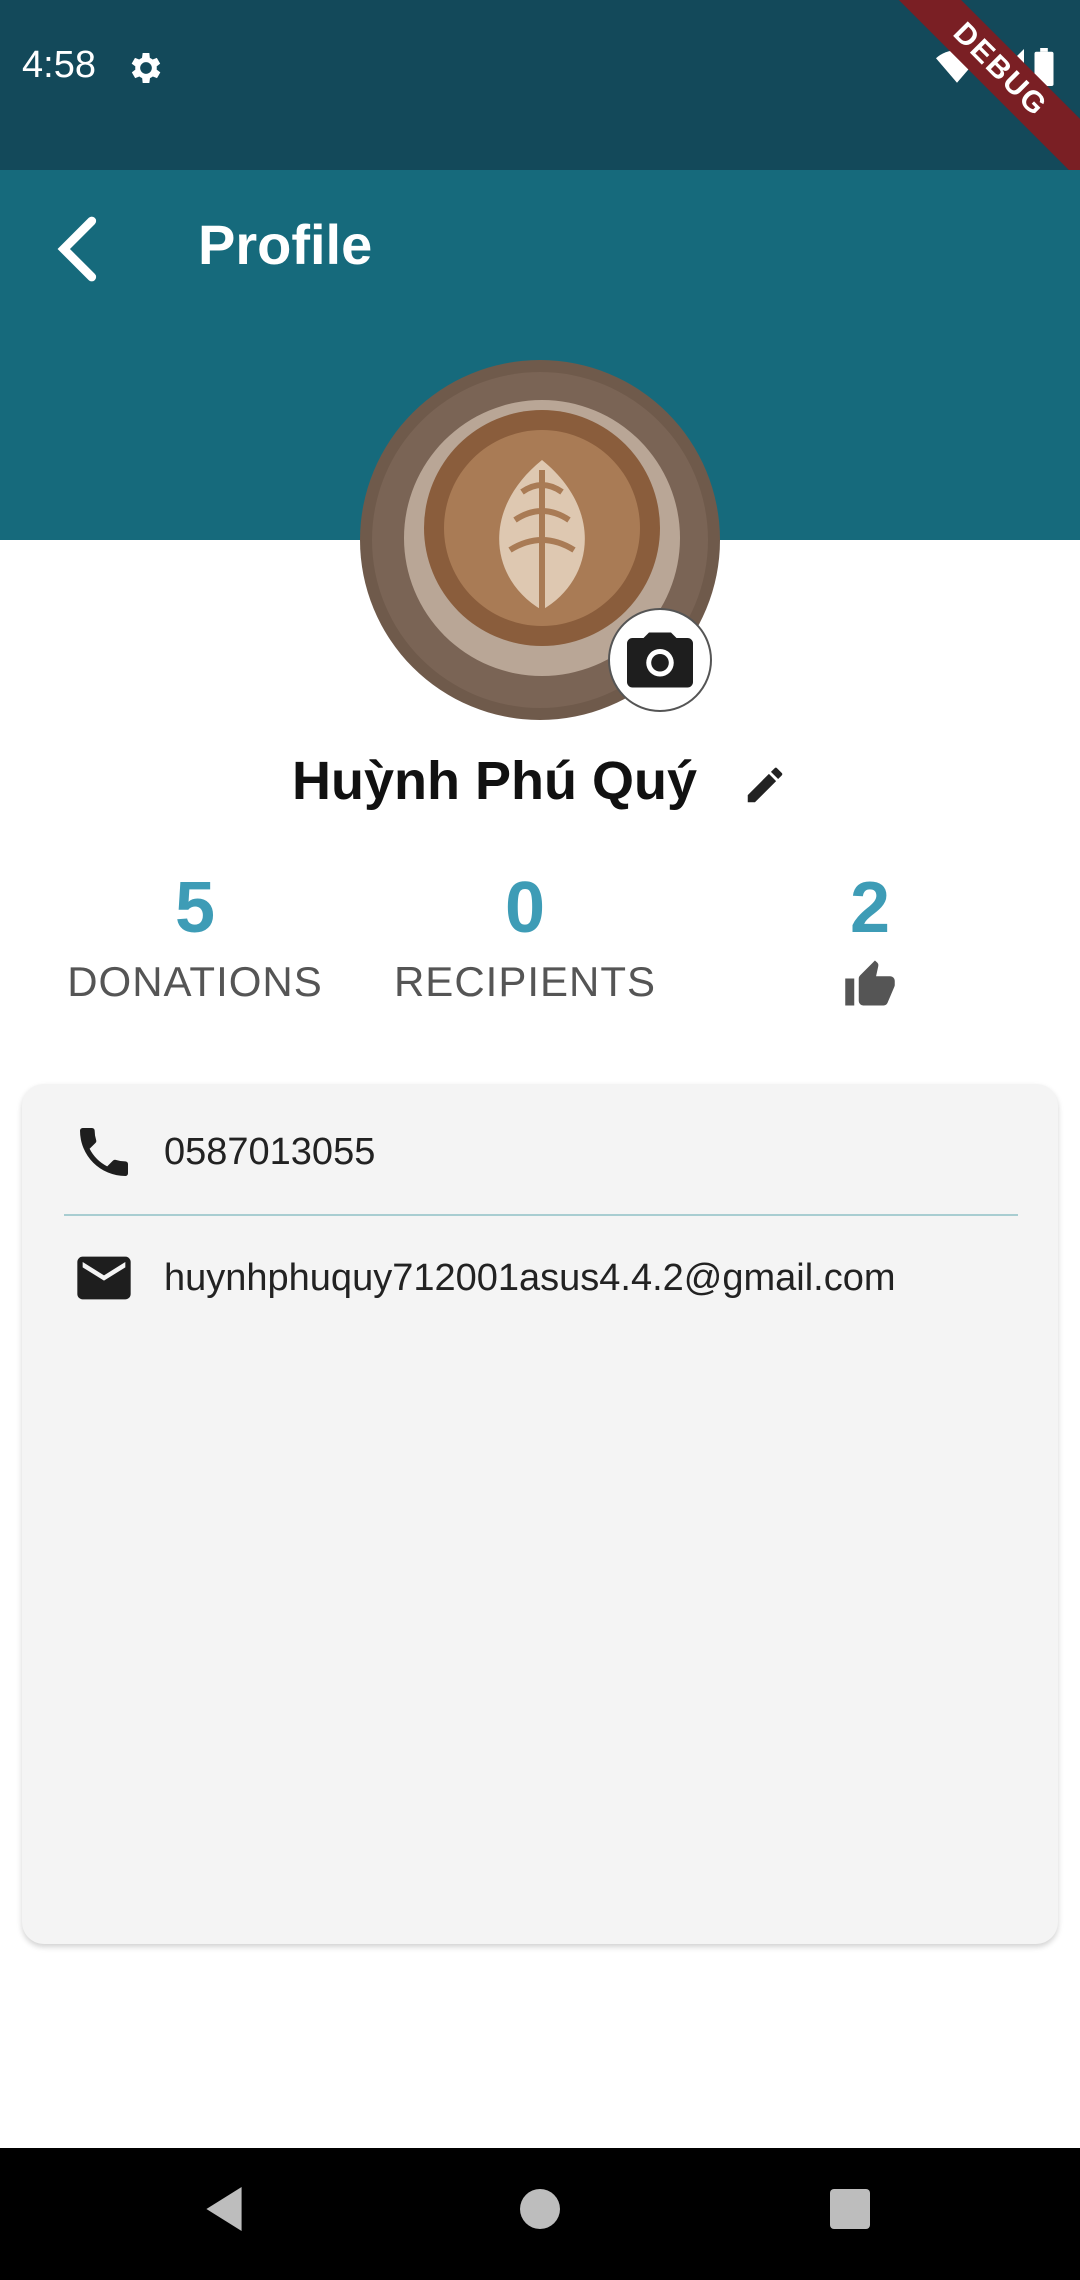 This screenshot has width=1080, height=2280. I want to click on edit-pencil-icon, so click(765, 785).